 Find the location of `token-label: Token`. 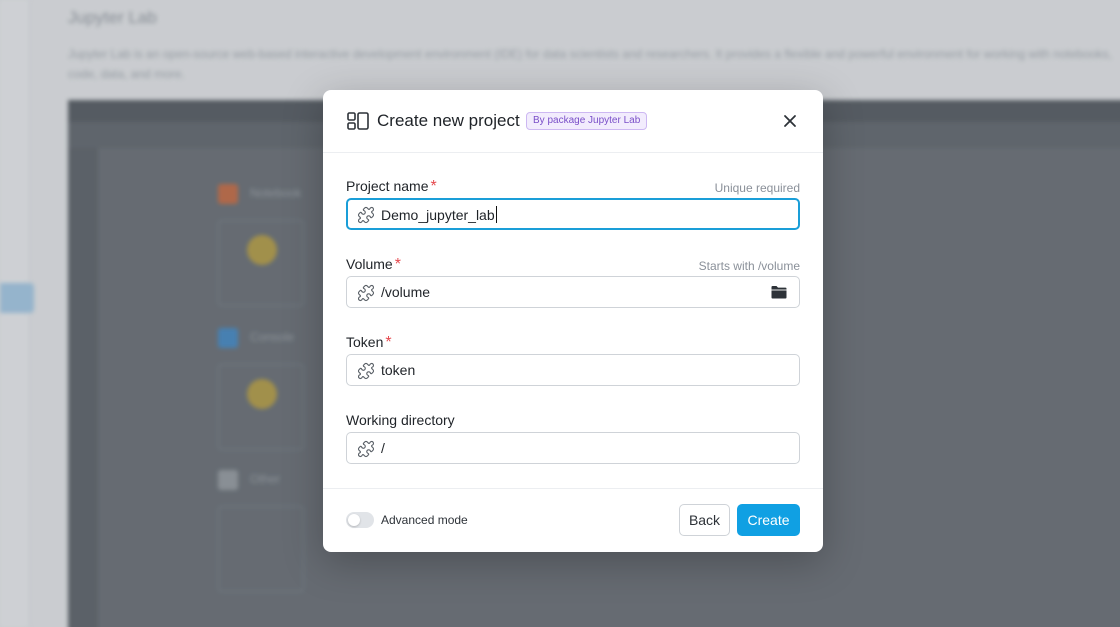

token-label: Token is located at coordinates (365, 342).